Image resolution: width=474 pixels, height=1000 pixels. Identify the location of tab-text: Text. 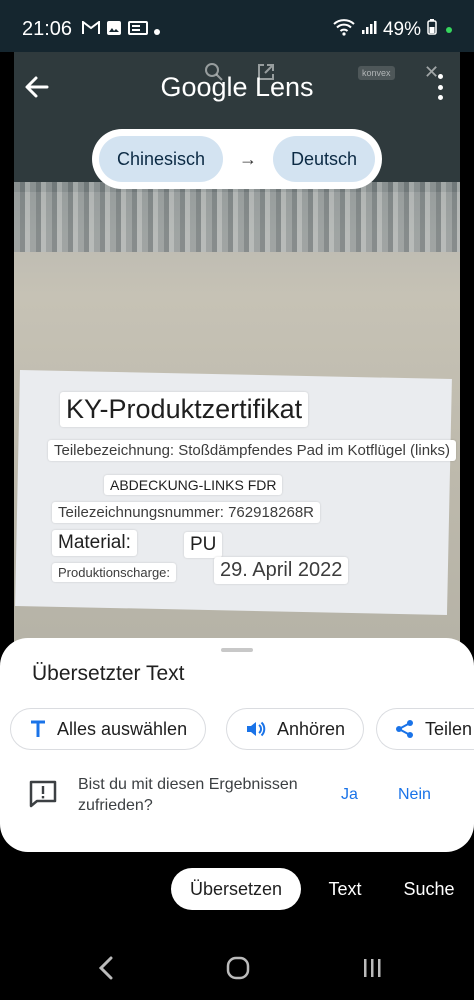
(345, 889).